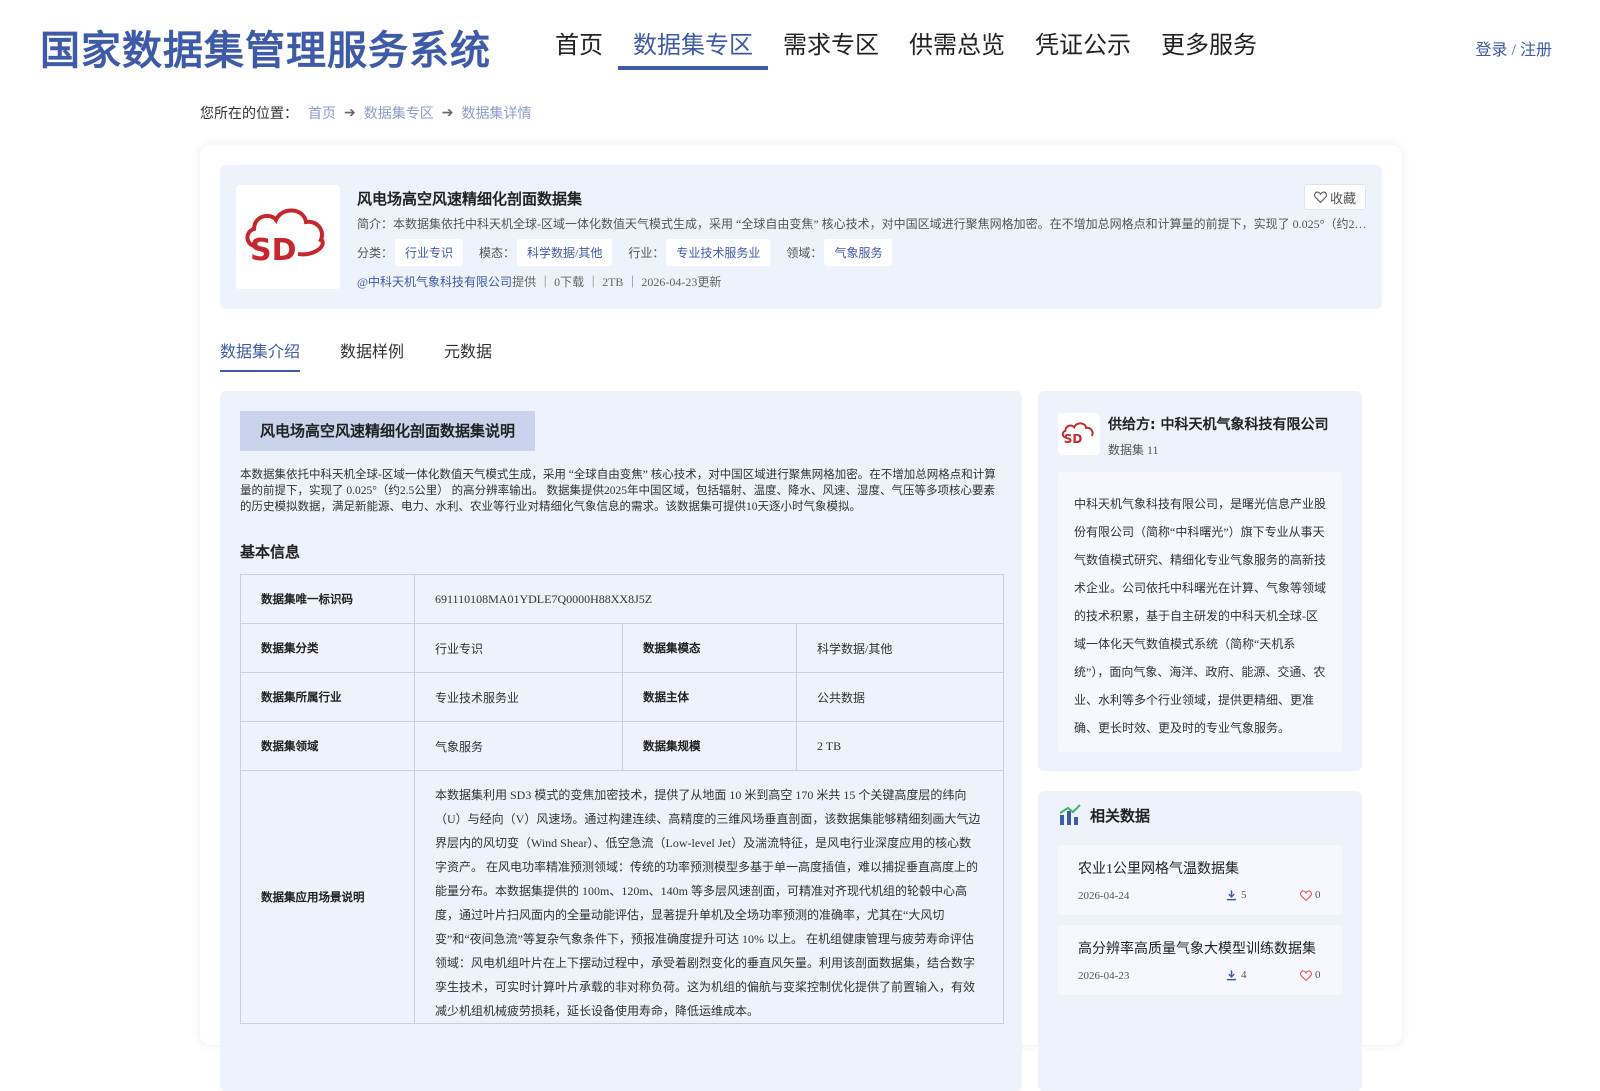  Describe the element at coordinates (565, 252) in the screenshot. I see `modality-tag: 科学数据/其他` at that location.